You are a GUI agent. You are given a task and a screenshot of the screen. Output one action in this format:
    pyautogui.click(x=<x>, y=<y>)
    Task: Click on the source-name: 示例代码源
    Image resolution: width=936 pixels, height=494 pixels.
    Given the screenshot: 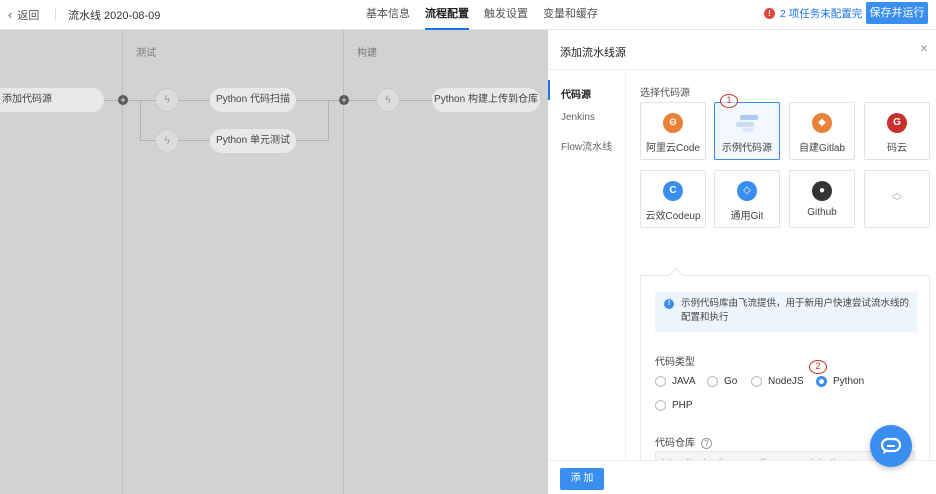 What is the action you would take?
    pyautogui.click(x=747, y=148)
    